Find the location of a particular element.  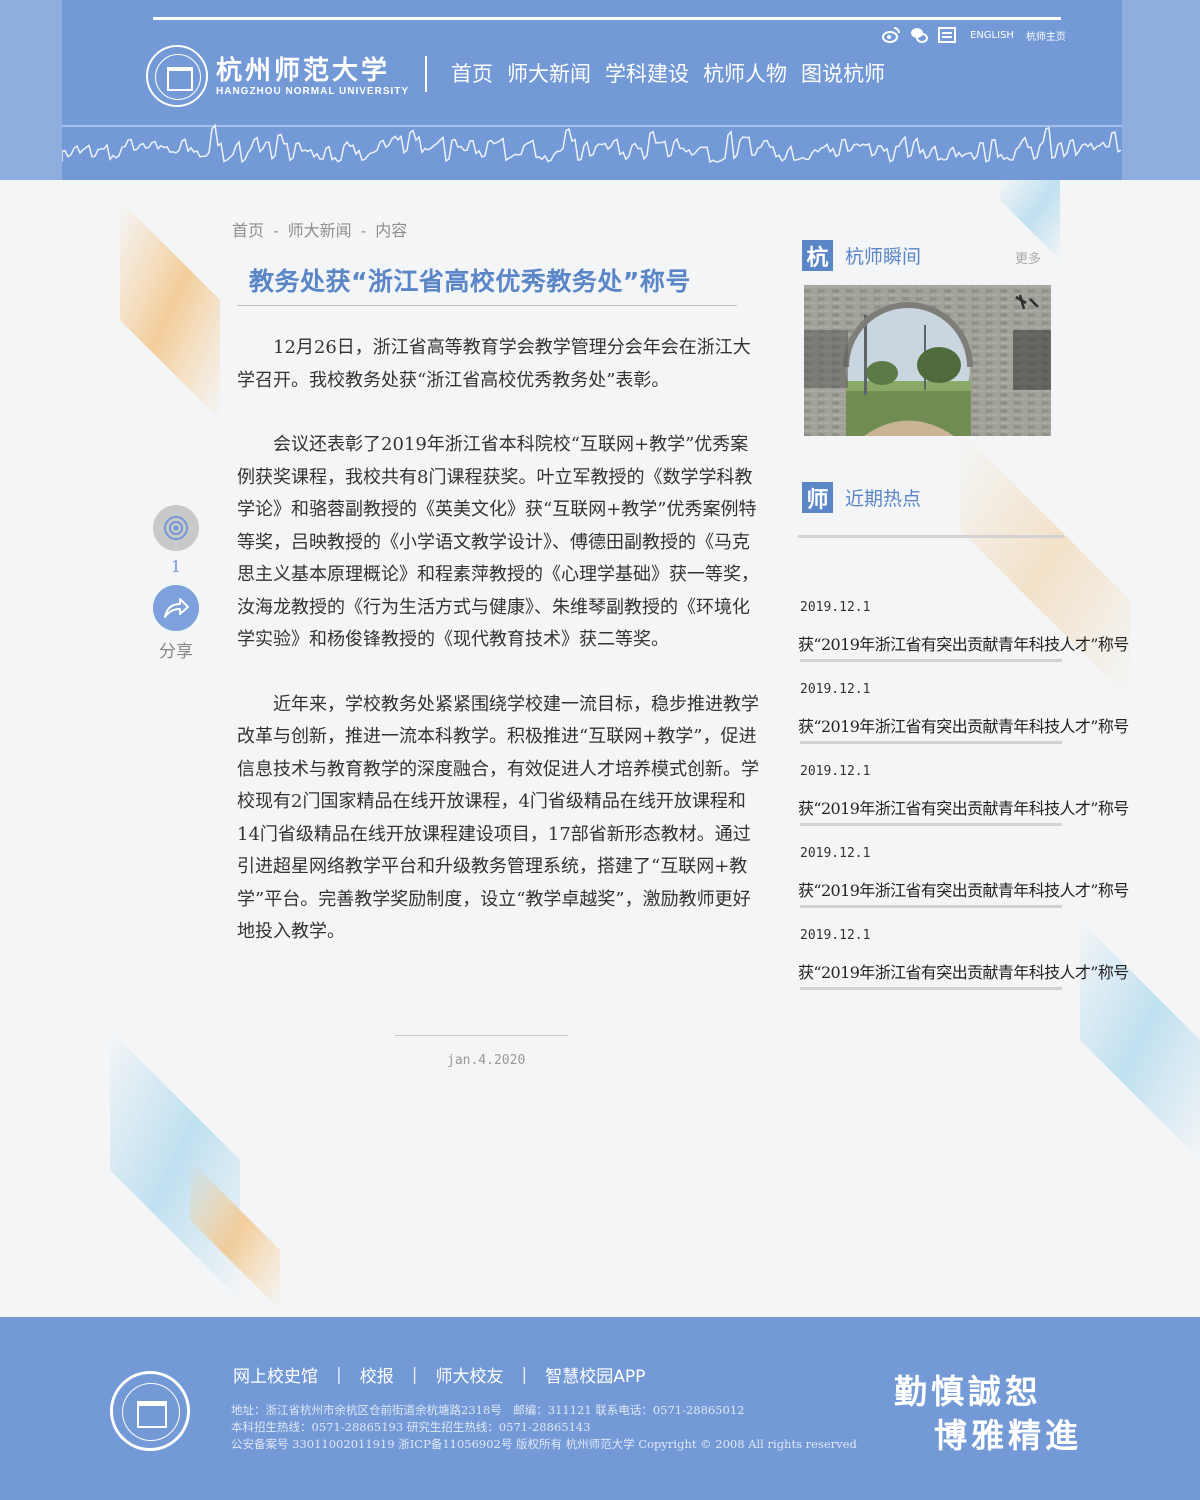

moments-header: 杭 杭师瞬间 is located at coordinates (861, 255).